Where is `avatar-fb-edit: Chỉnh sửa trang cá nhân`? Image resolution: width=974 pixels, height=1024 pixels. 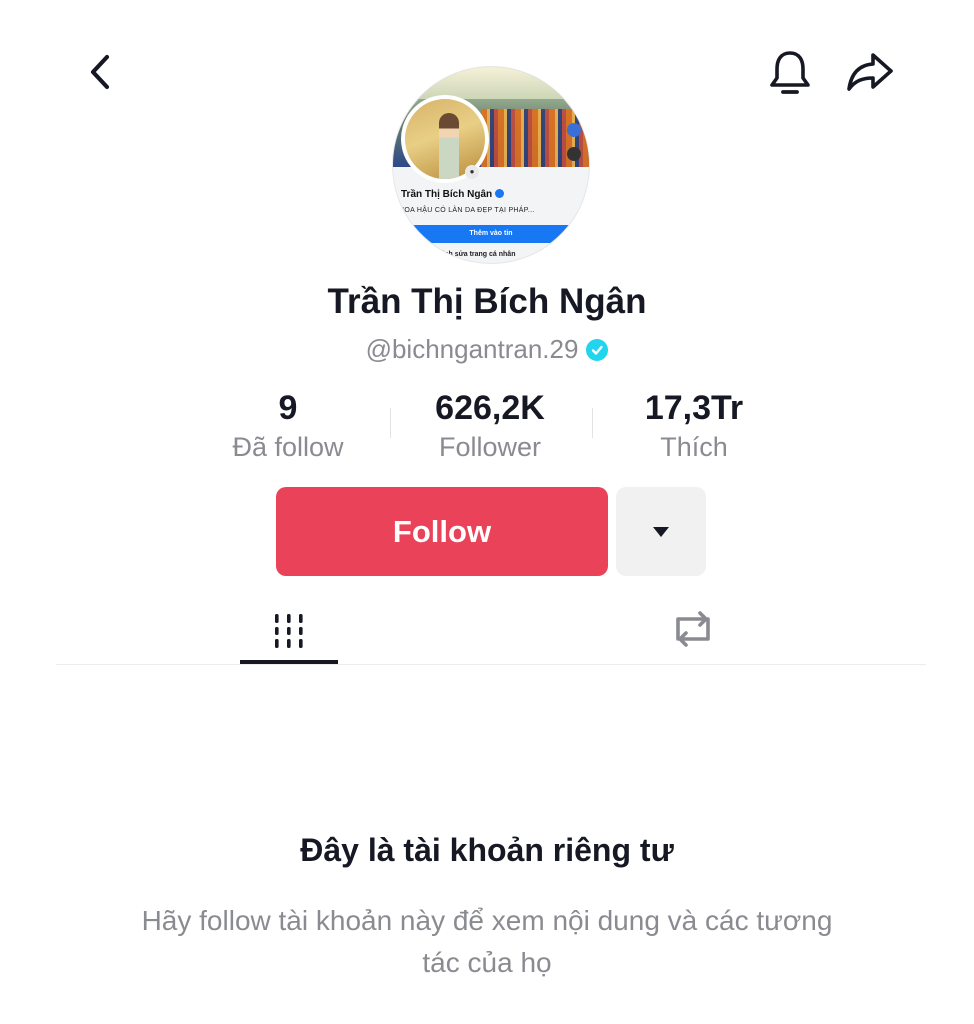
avatar-fb-edit: Chỉnh sửa trang cá nhân is located at coordinates (474, 254).